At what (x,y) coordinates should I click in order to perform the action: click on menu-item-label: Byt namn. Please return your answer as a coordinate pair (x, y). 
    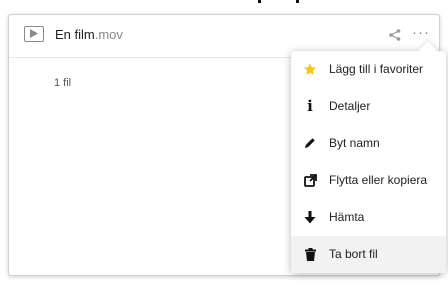
    Looking at the image, I should click on (354, 143).